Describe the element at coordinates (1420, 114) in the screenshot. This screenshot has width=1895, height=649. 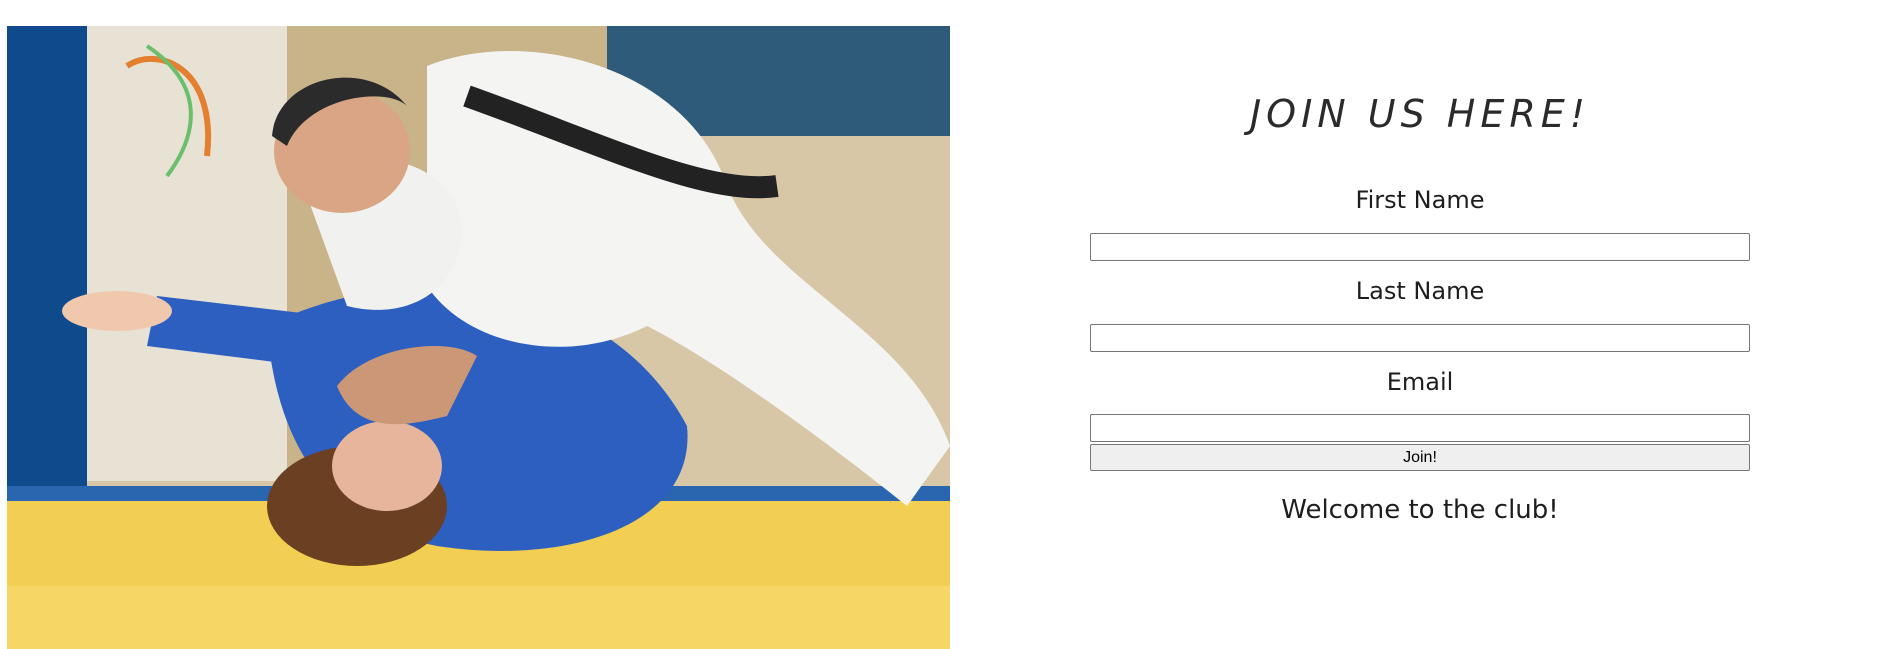
I see `form-title: JOIN US HERE!` at that location.